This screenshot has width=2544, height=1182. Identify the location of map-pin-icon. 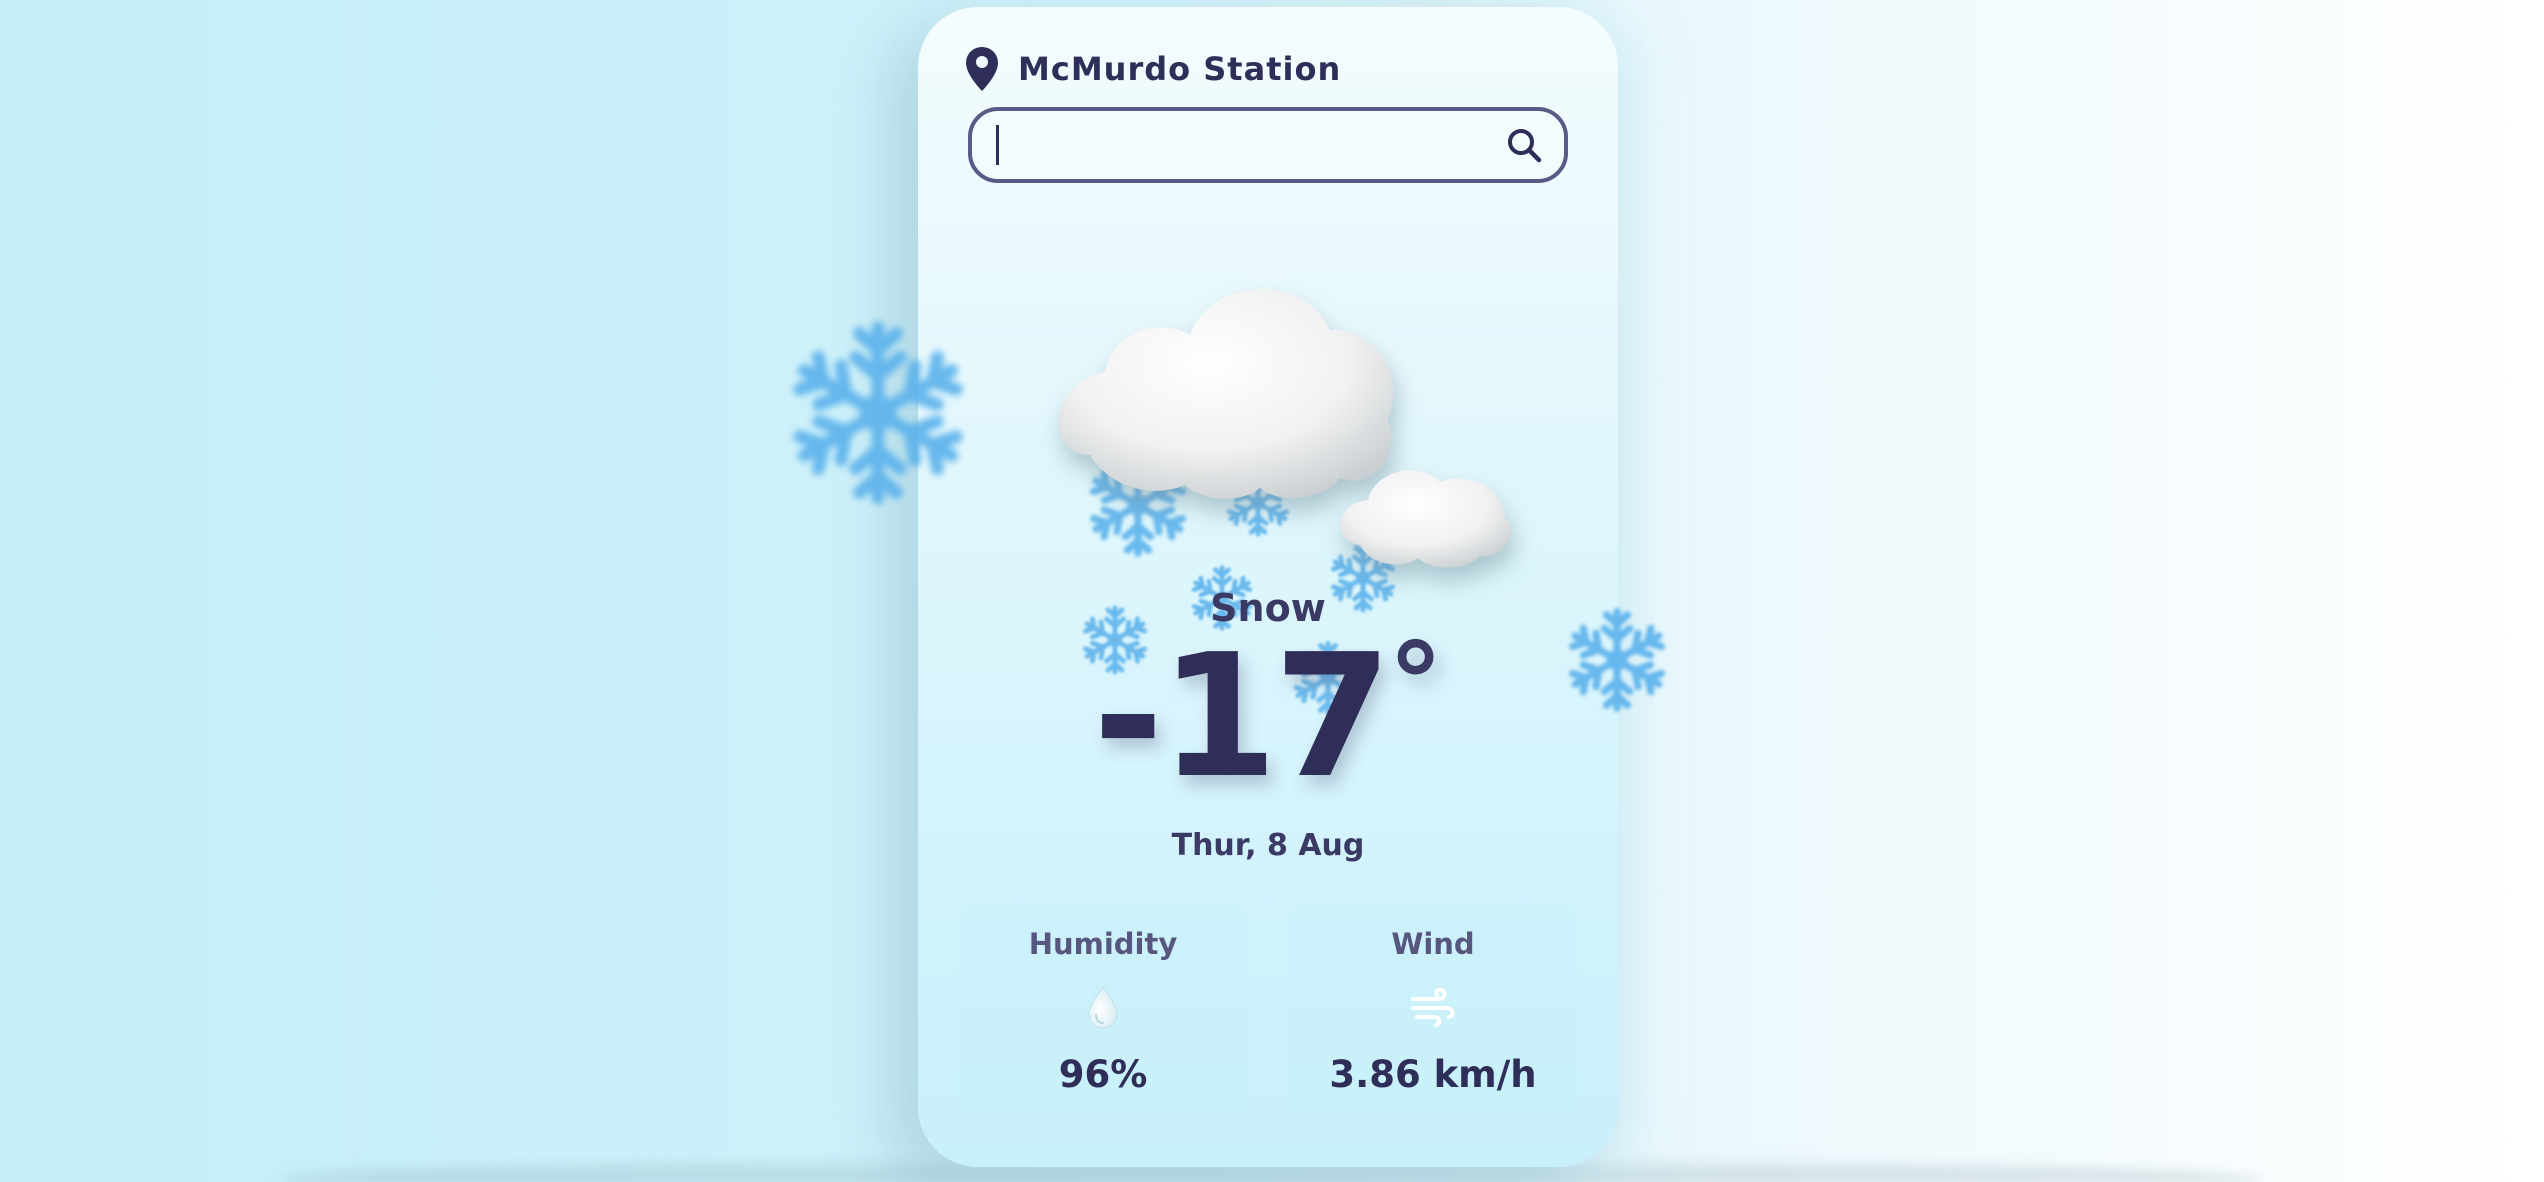
(982, 69).